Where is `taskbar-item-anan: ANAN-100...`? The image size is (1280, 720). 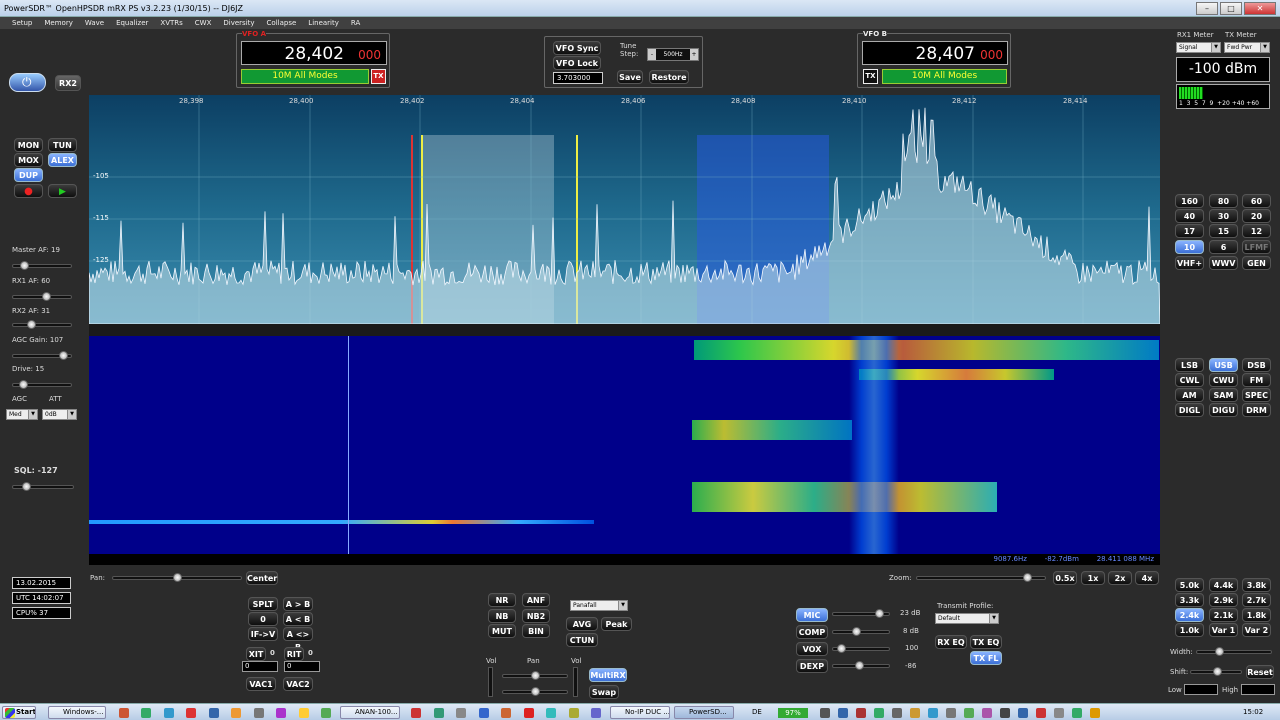 taskbar-item-anan: ANAN-100... is located at coordinates (370, 712).